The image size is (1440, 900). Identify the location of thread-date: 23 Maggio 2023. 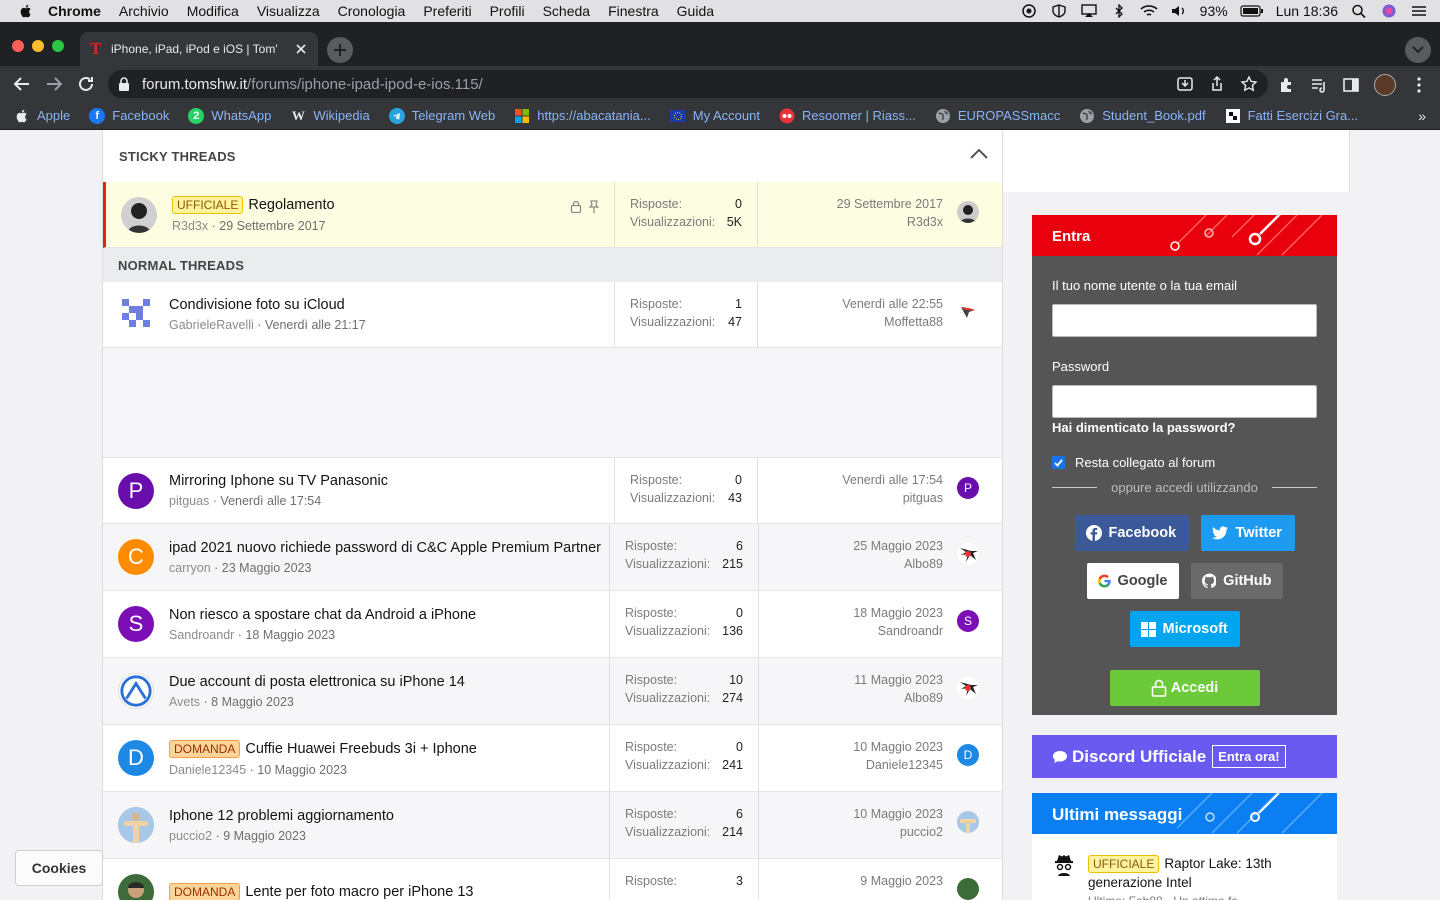
(267, 568).